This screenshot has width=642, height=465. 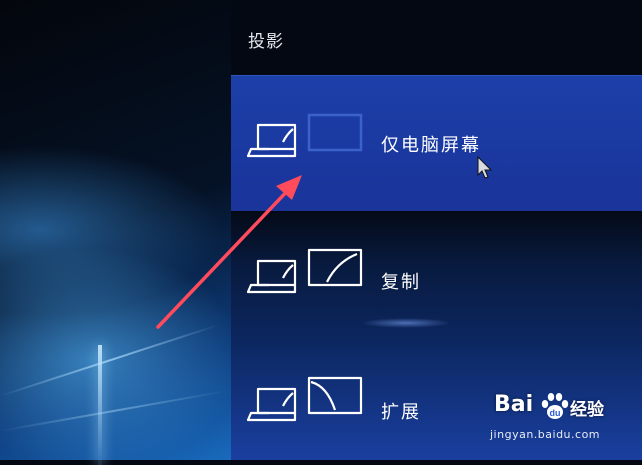 I want to click on paw-logo-icon: du, so click(x=555, y=409).